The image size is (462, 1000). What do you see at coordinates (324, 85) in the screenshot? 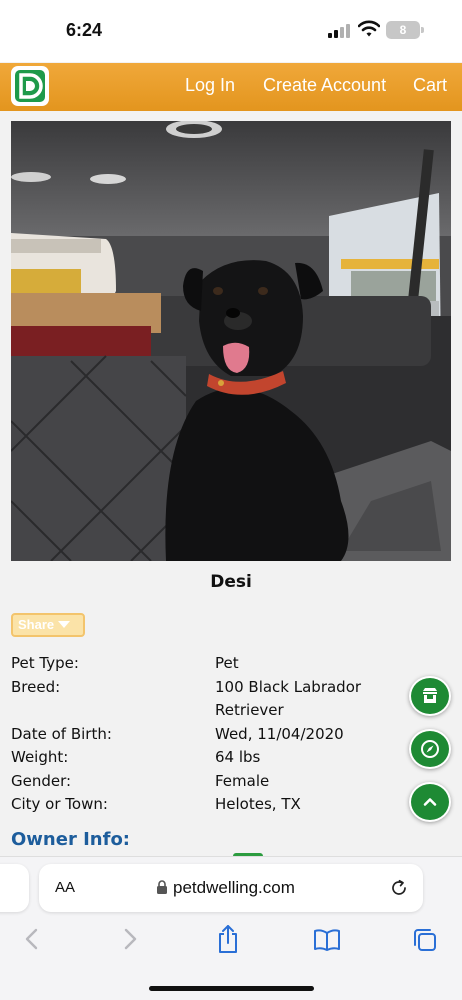
I see `nav-create-account: Create Account` at bounding box center [324, 85].